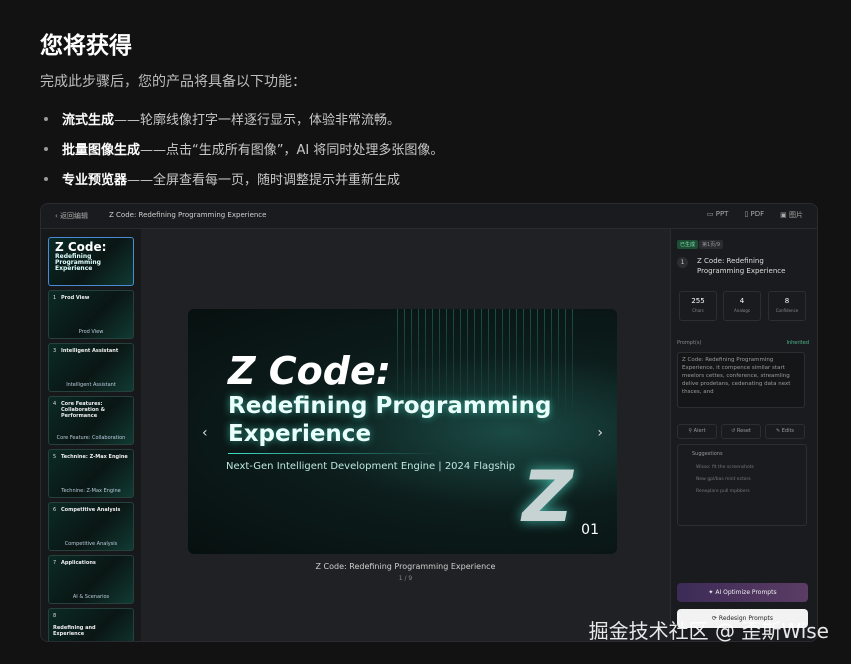  What do you see at coordinates (55, 510) in the screenshot?
I see `thumb-number: 6` at bounding box center [55, 510].